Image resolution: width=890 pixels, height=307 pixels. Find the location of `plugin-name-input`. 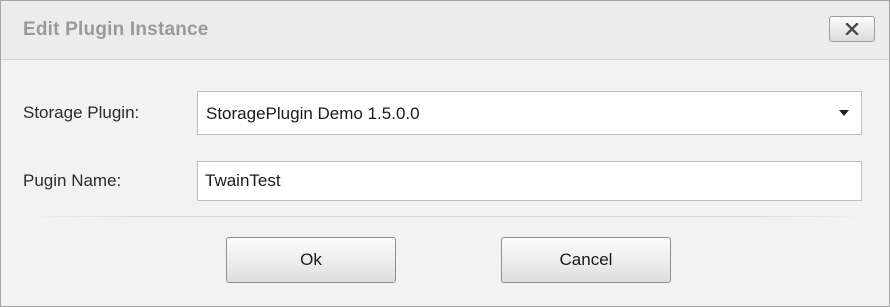

plugin-name-input is located at coordinates (529, 181).